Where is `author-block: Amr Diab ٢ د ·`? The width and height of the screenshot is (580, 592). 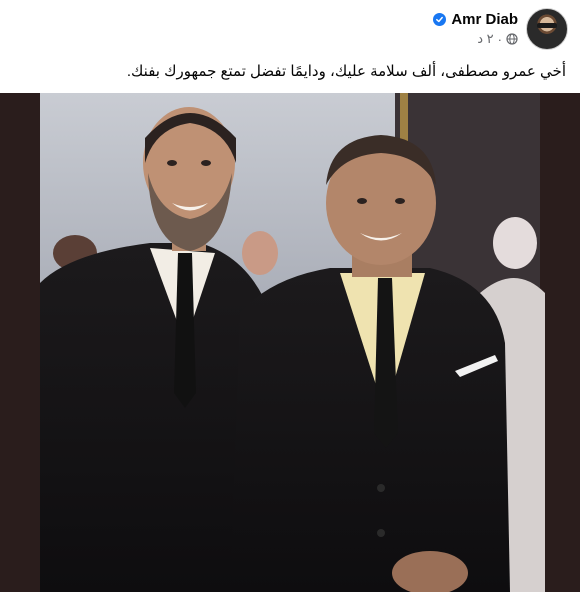
author-block: Amr Diab ٢ د · is located at coordinates (475, 29).